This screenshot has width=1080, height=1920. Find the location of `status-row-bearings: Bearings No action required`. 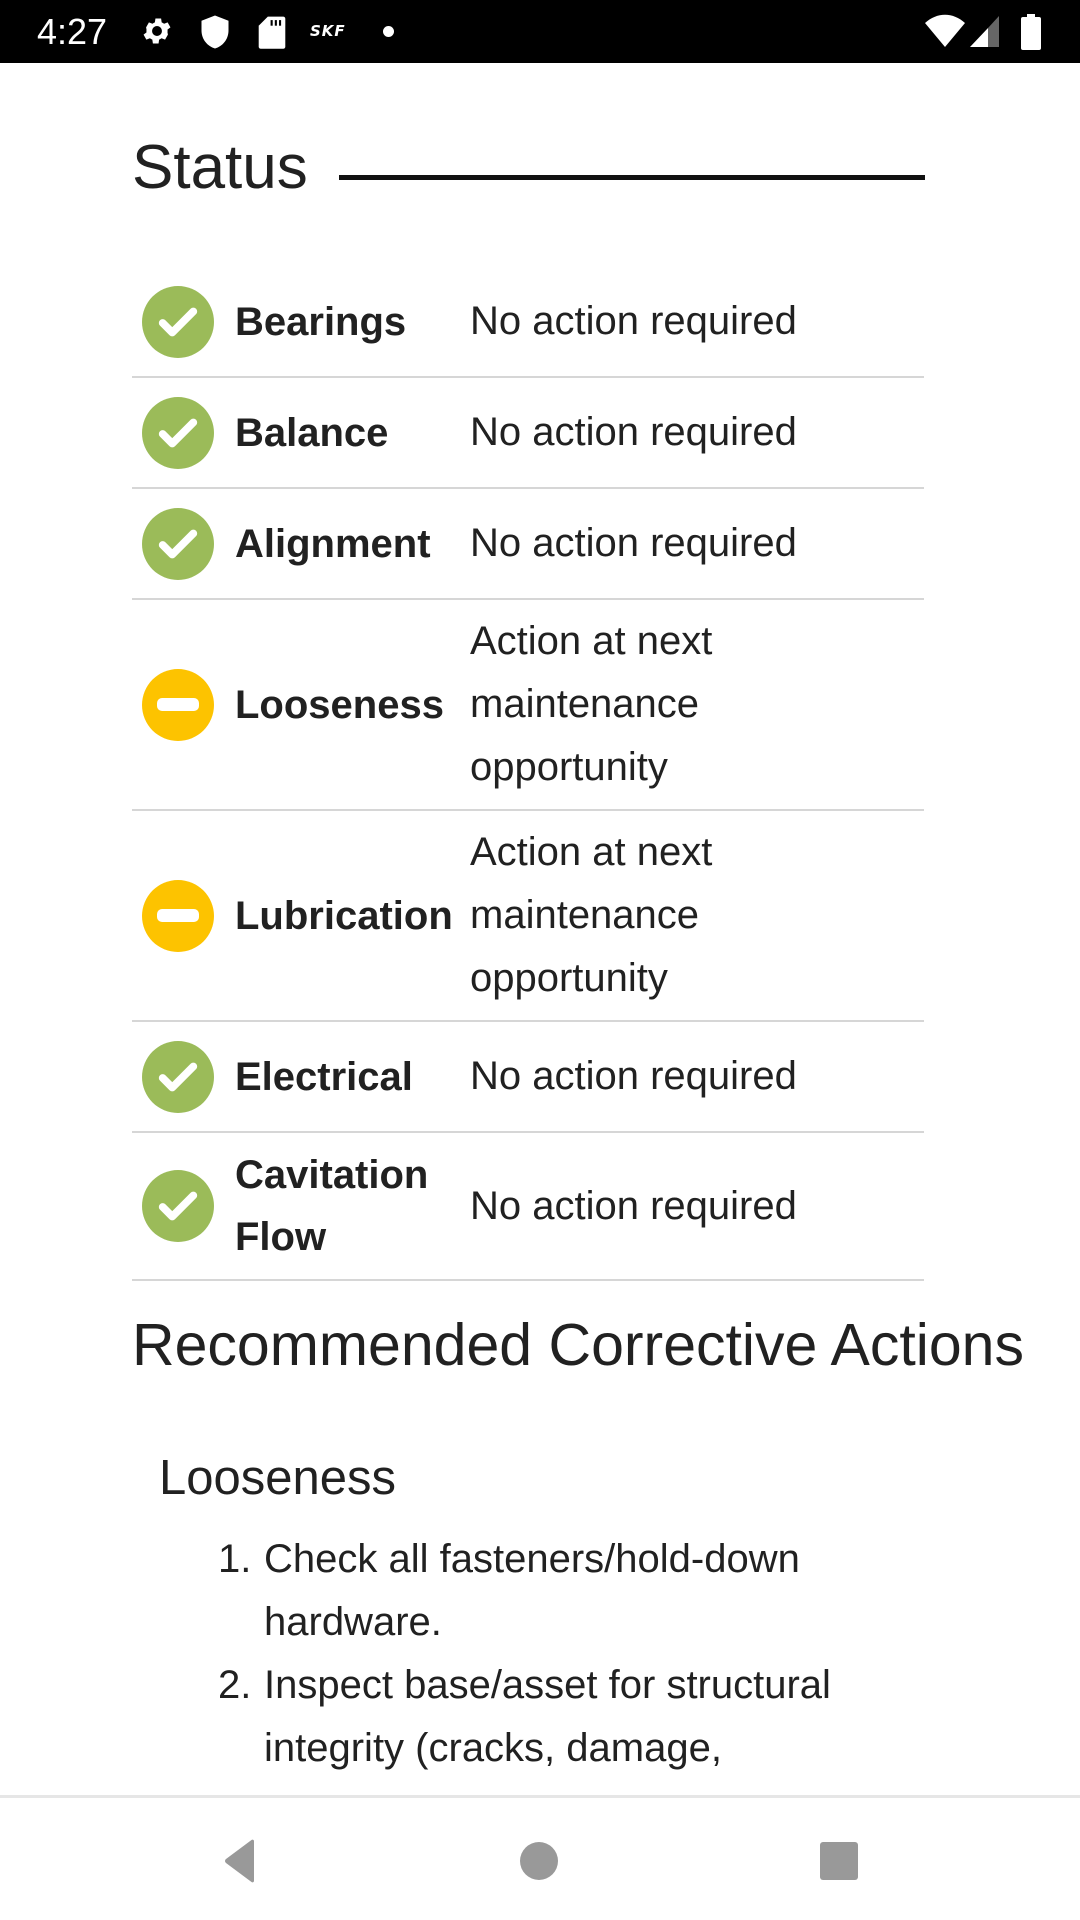

status-row-bearings: Bearings No action required is located at coordinates (528, 322).